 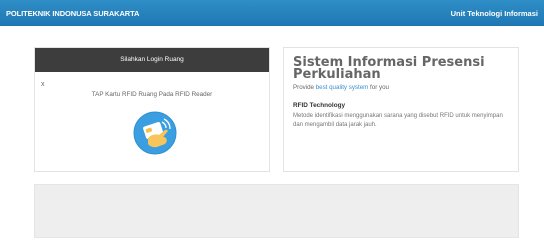 What do you see at coordinates (378, 87) in the screenshot?
I see `tagline-suffix: for you` at bounding box center [378, 87].